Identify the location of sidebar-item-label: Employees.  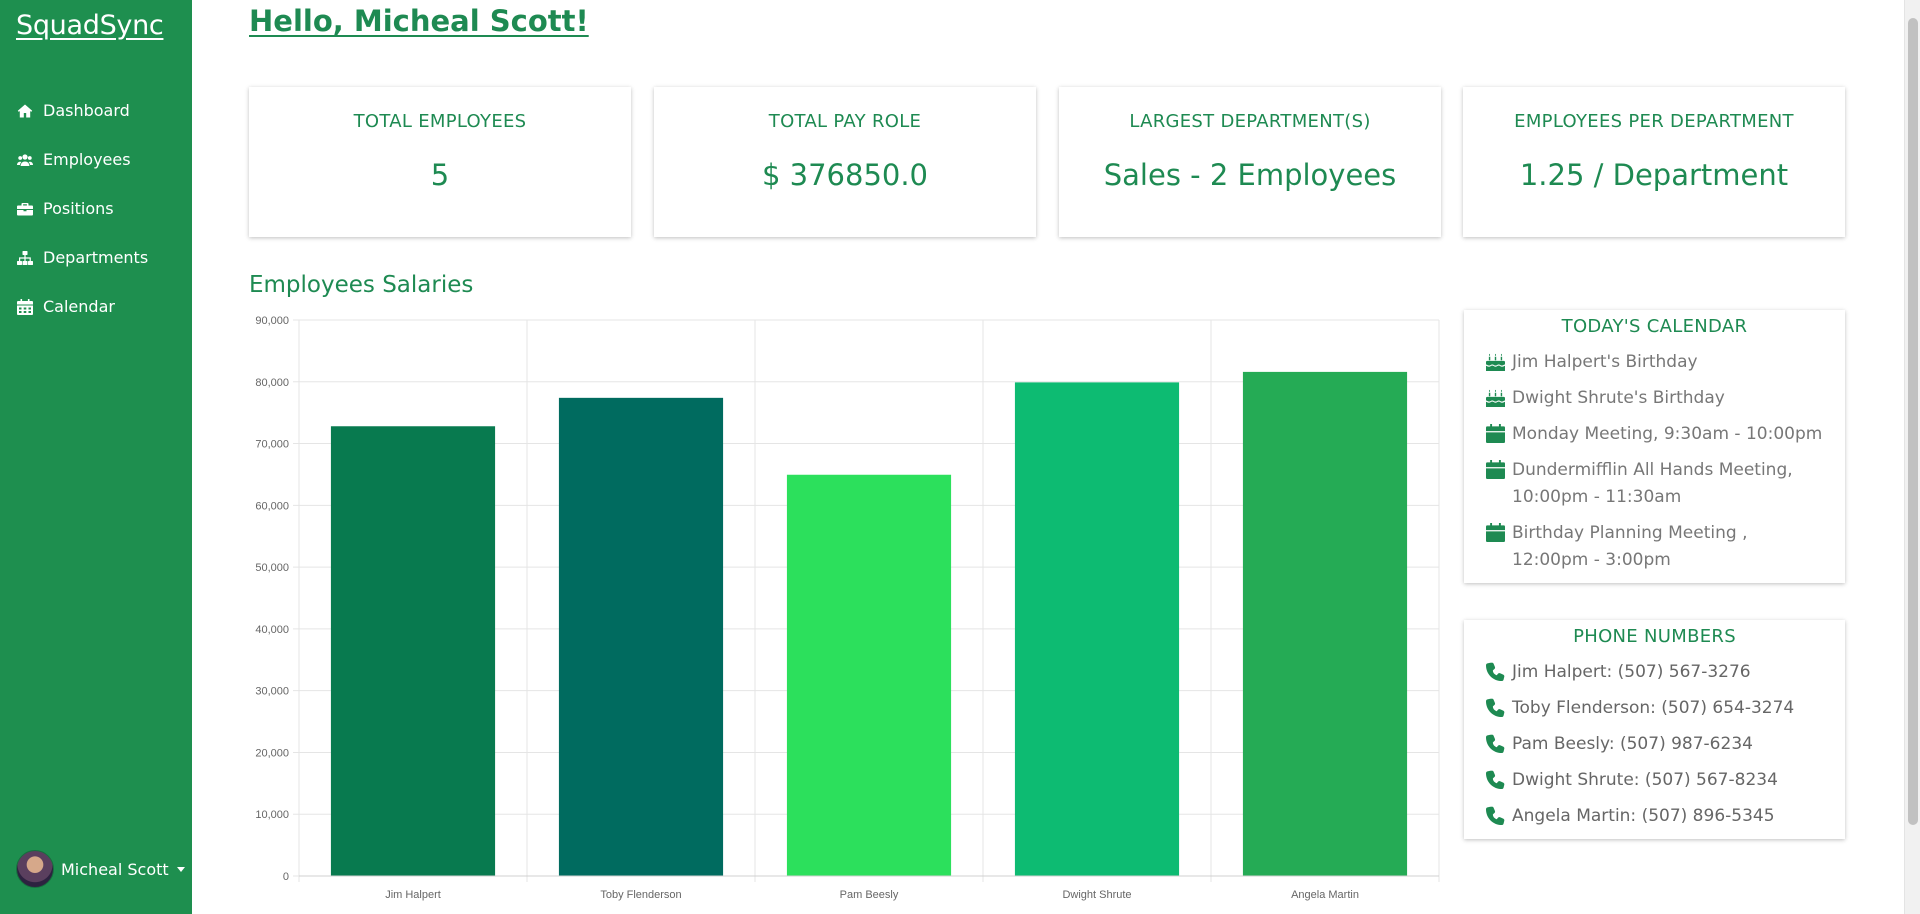
(87, 159).